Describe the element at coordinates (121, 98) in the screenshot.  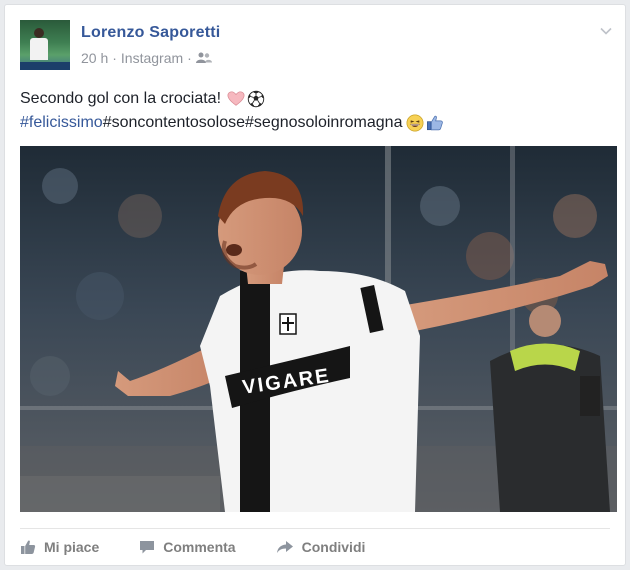
I see `post-message: Secondo gol con la crociata!` at that location.